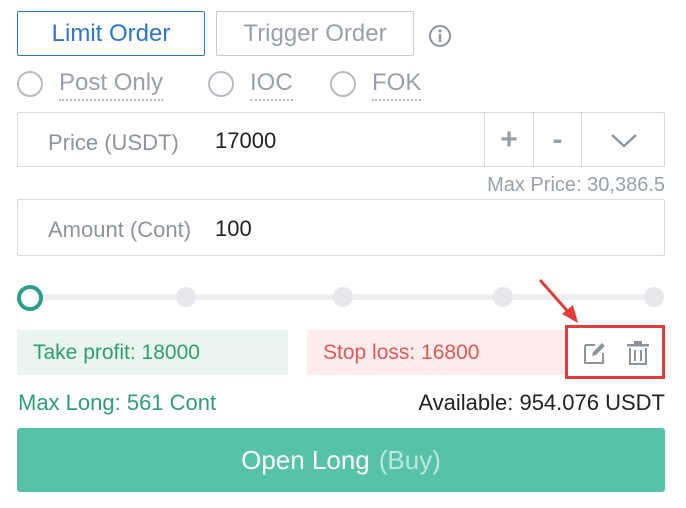 Image resolution: width=686 pixels, height=508 pixels. What do you see at coordinates (343, 84) in the screenshot?
I see `fok-radio` at bounding box center [343, 84].